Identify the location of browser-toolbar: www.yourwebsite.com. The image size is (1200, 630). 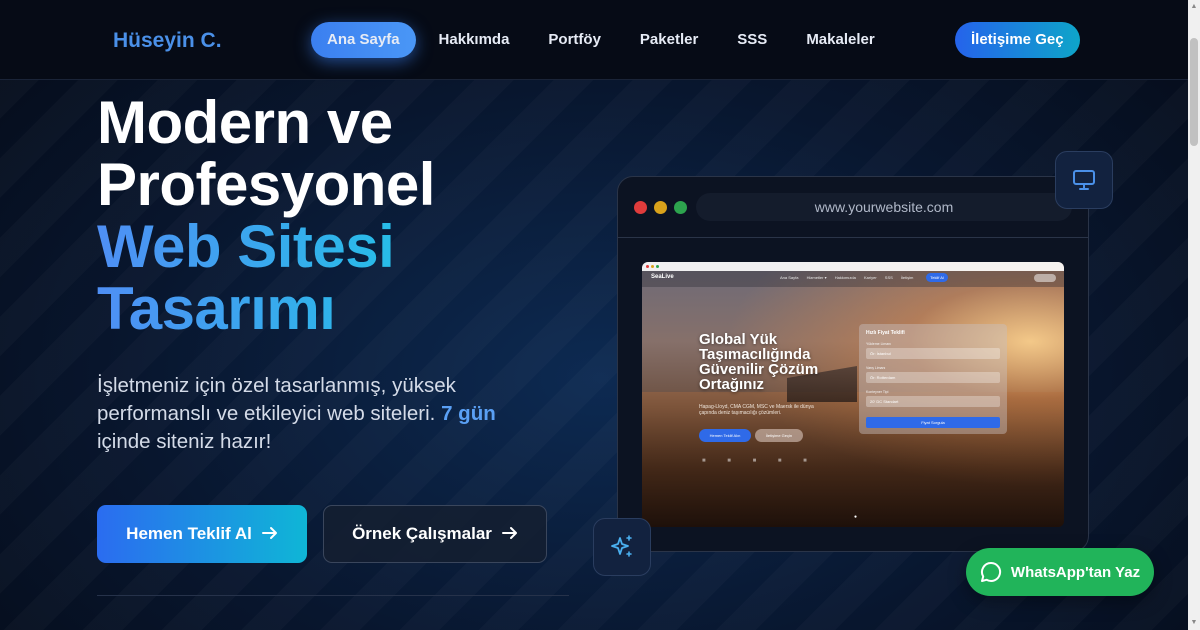
(853, 207).